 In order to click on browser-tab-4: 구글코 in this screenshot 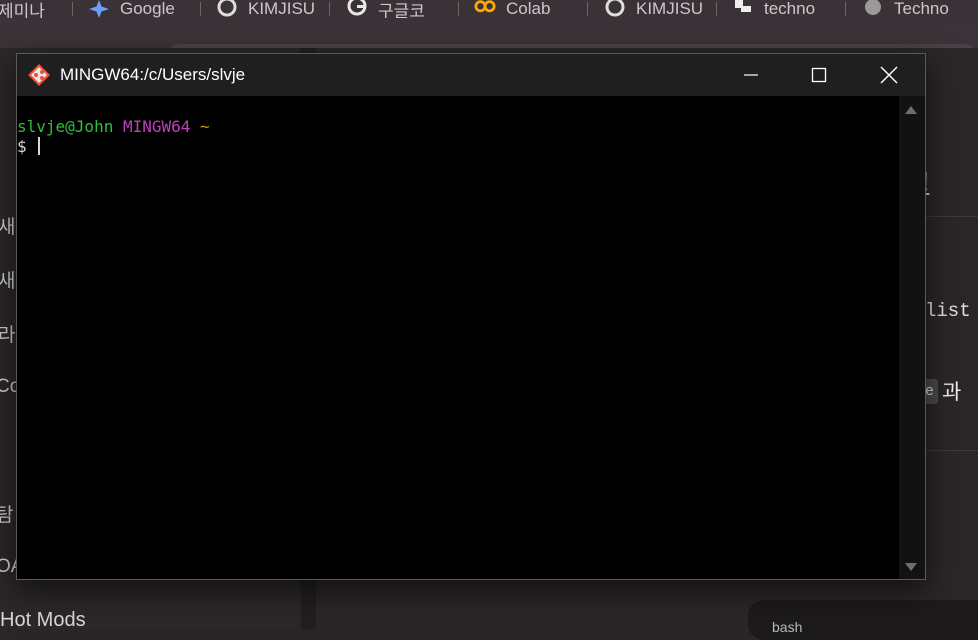, I will do `click(385, 9)`.